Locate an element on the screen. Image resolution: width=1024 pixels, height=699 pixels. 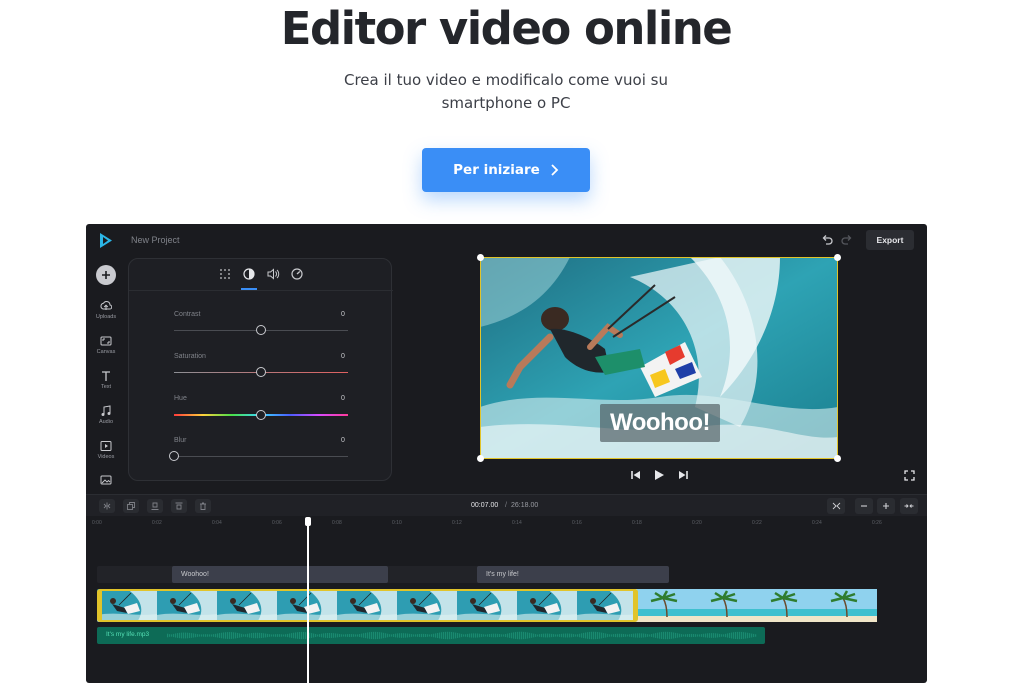
ruler-tick-label: 0:00 is located at coordinates (97, 523).